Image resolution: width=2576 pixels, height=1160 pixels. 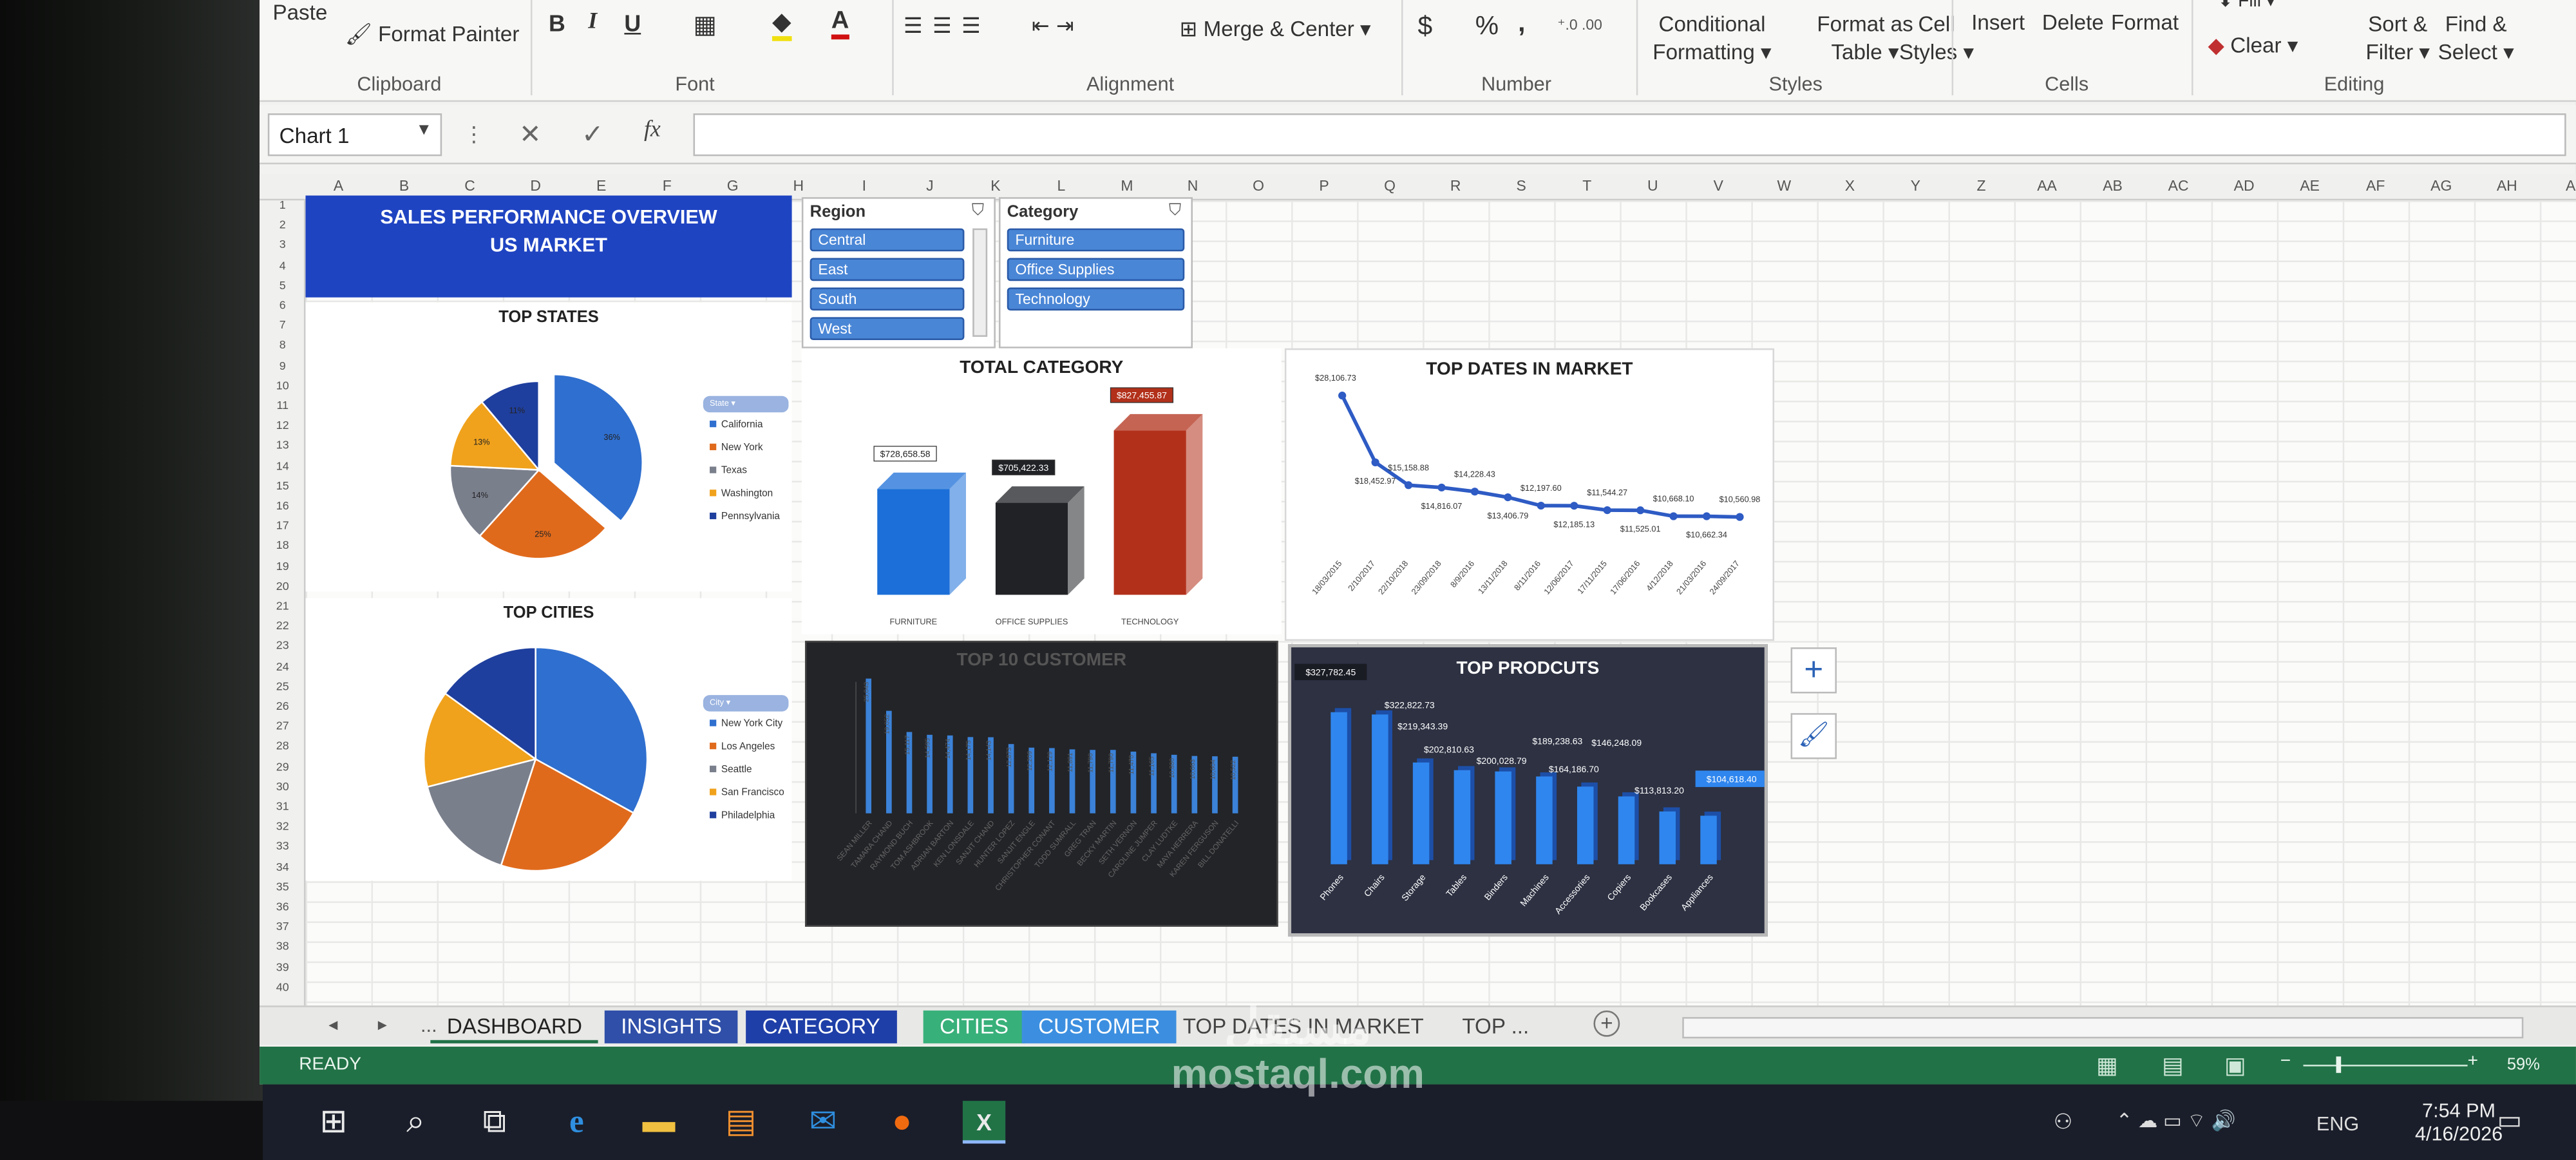 I want to click on column-header: V, so click(x=1718, y=186).